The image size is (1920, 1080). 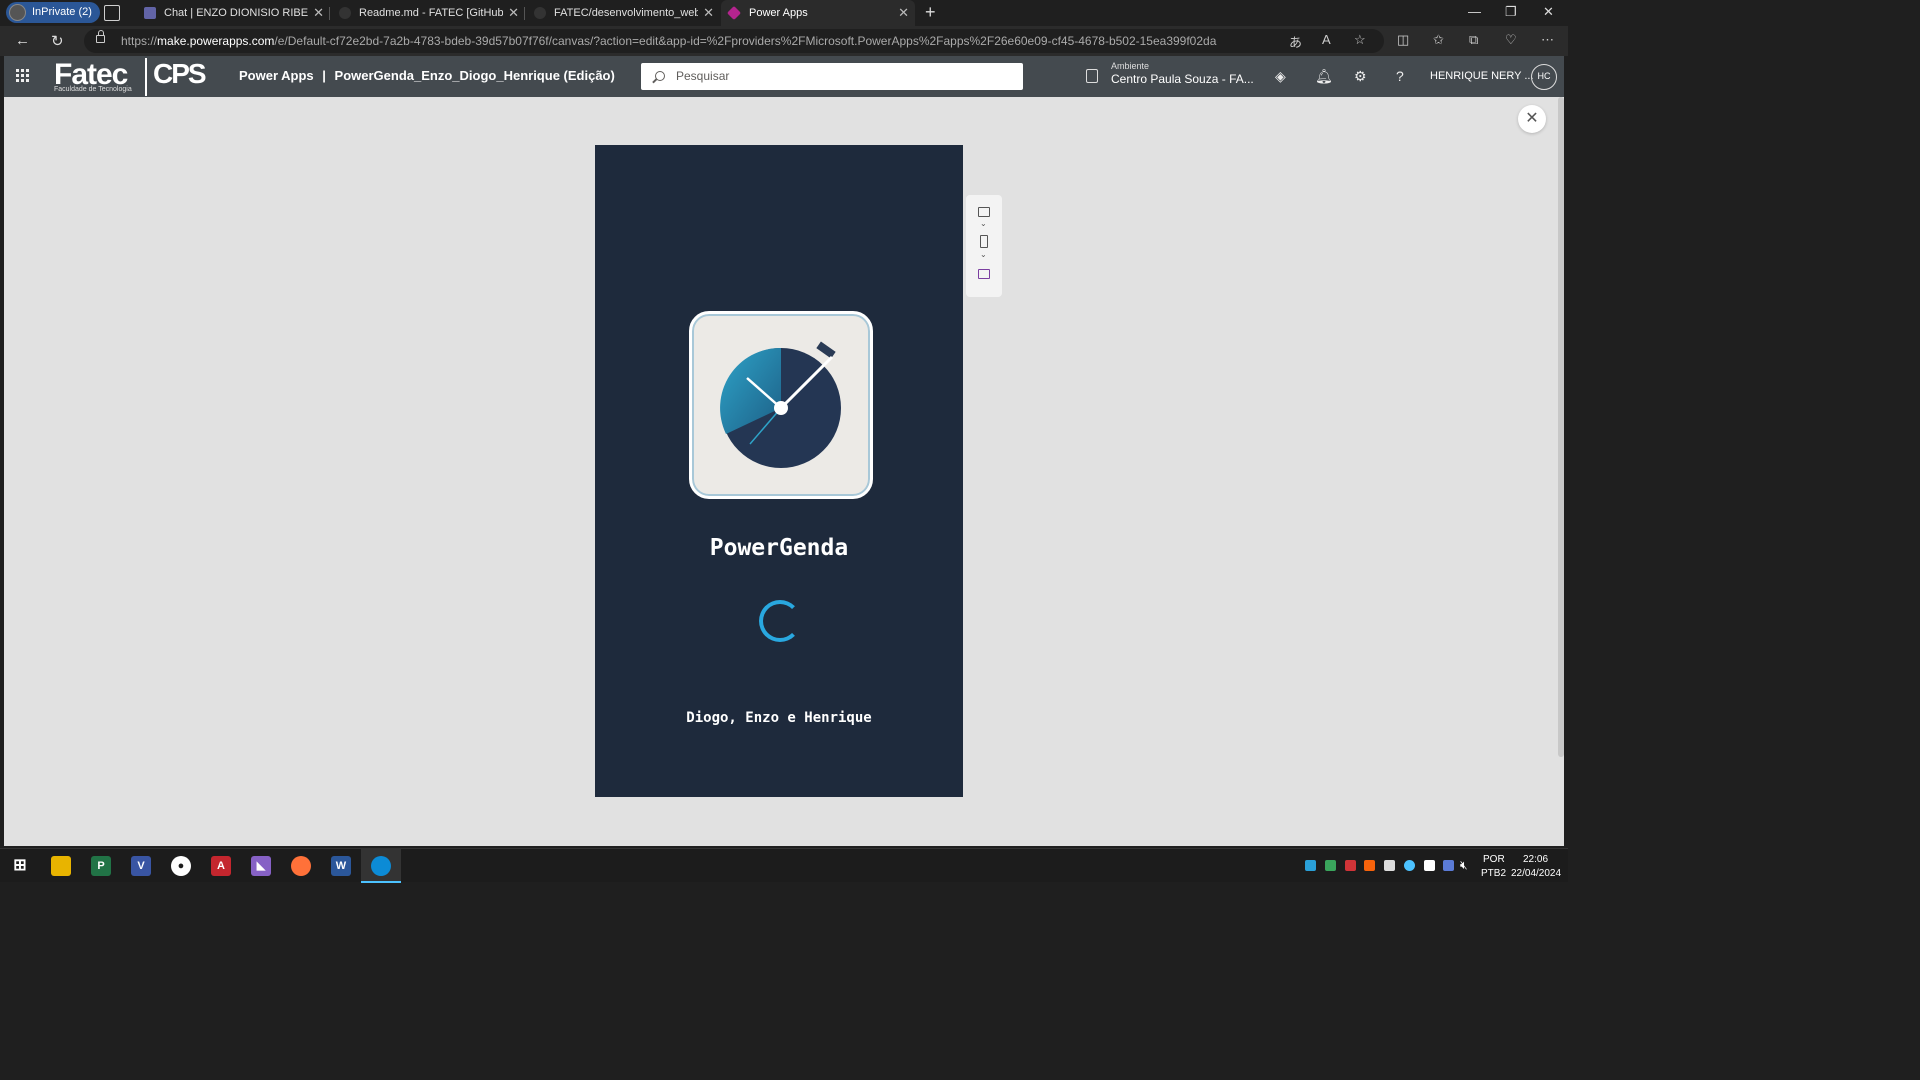 I want to click on accessibility-checker-icon, so click(x=984, y=274).